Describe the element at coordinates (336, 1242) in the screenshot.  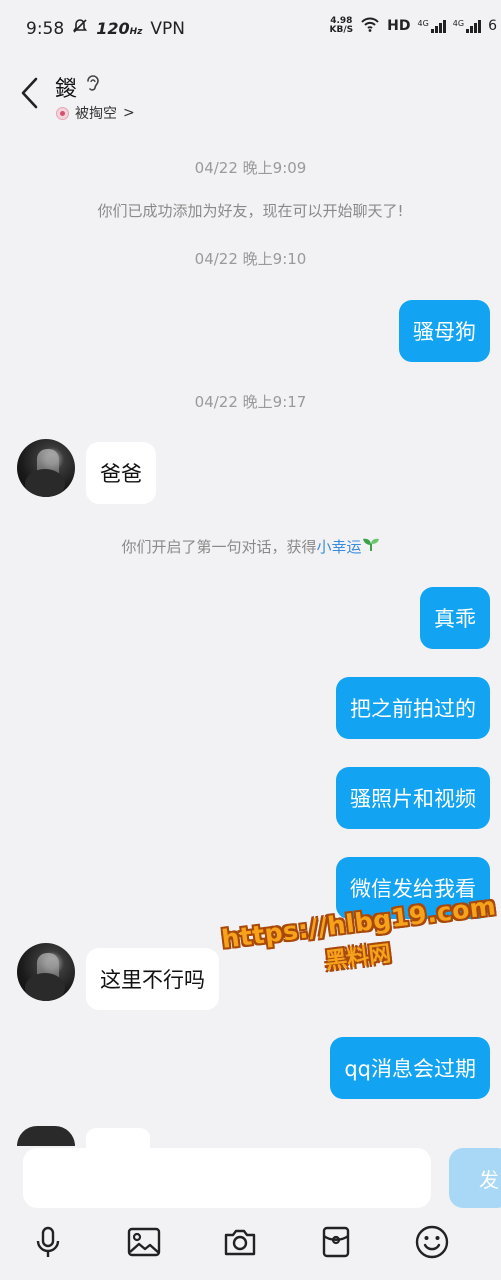
I see `red-packet-icon` at that location.